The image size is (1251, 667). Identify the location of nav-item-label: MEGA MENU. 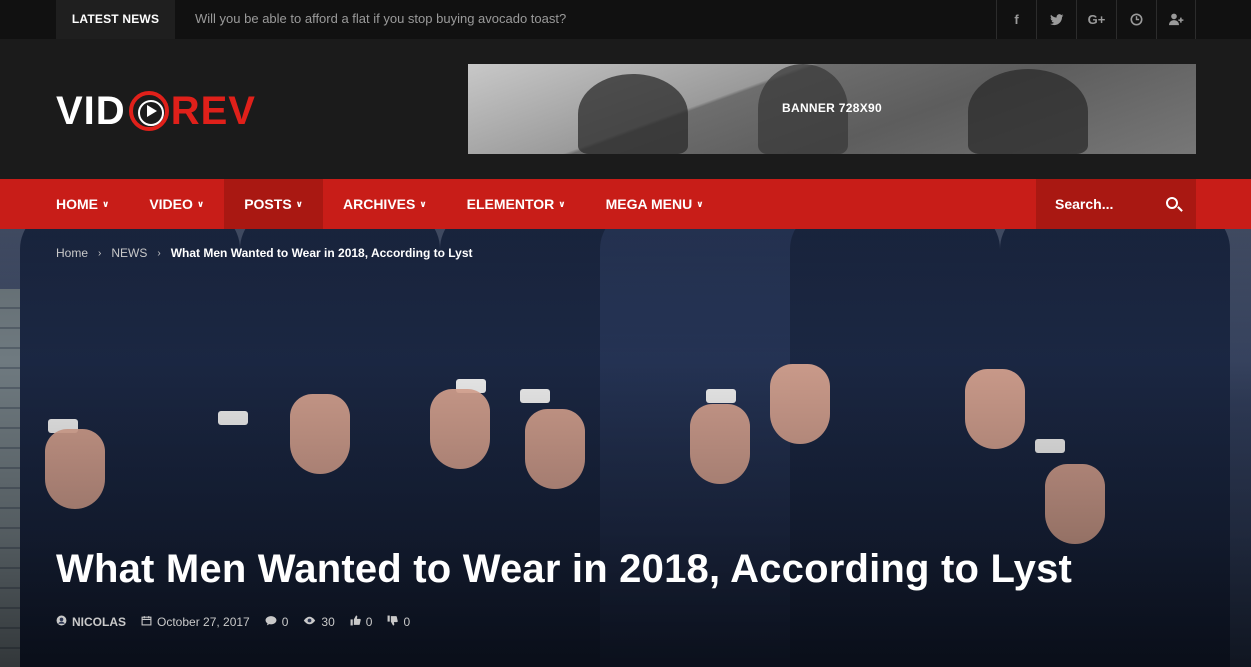
(649, 204).